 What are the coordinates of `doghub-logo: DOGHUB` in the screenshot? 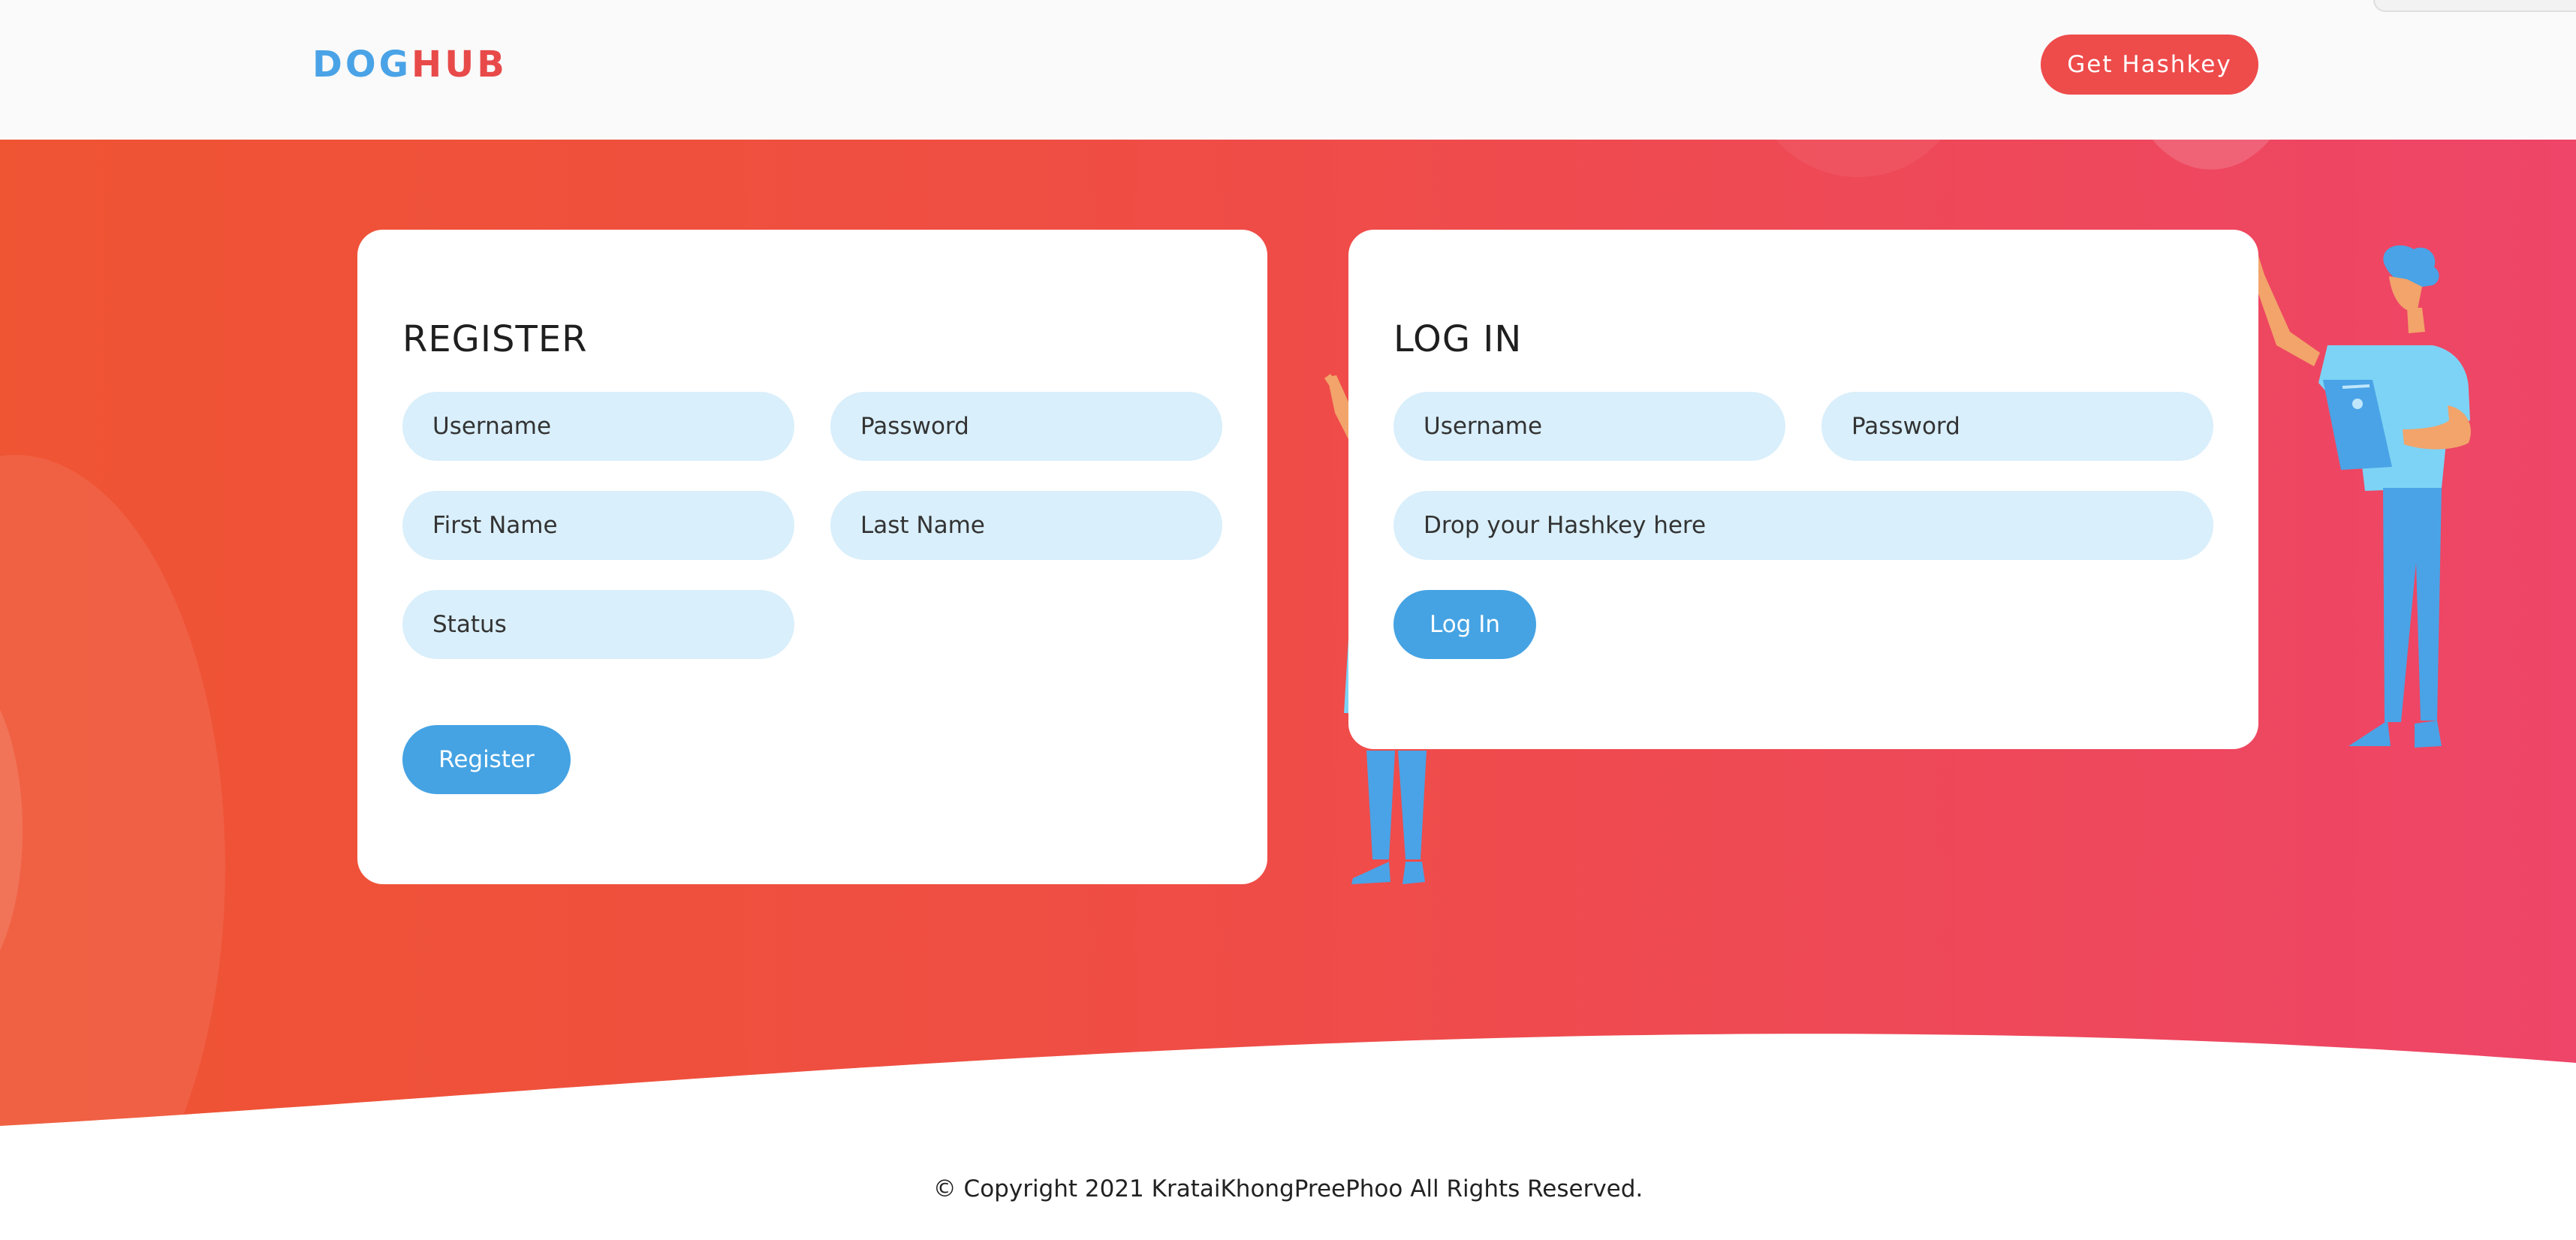 It's located at (410, 64).